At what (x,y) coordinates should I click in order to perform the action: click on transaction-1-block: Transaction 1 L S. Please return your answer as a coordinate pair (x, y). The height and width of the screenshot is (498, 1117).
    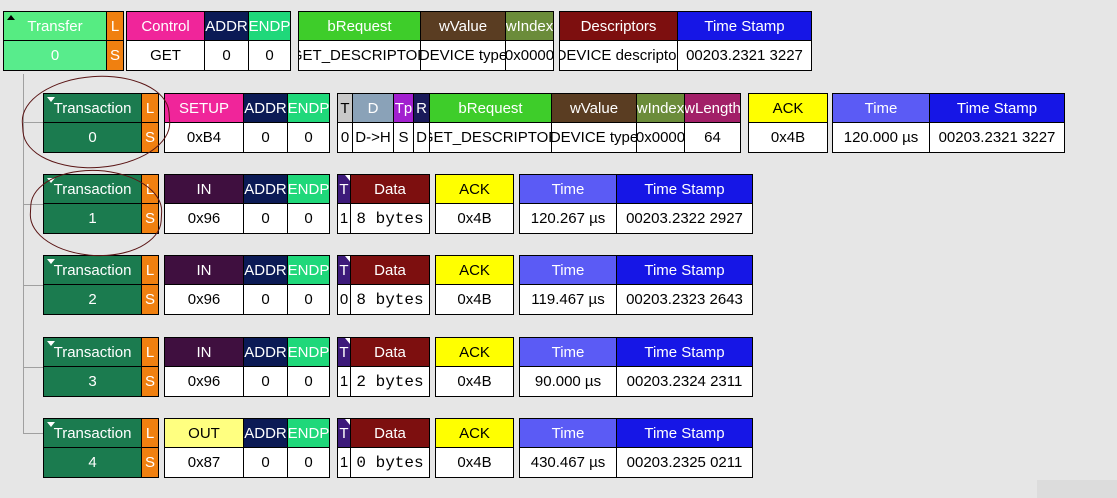
    Looking at the image, I should click on (101, 204).